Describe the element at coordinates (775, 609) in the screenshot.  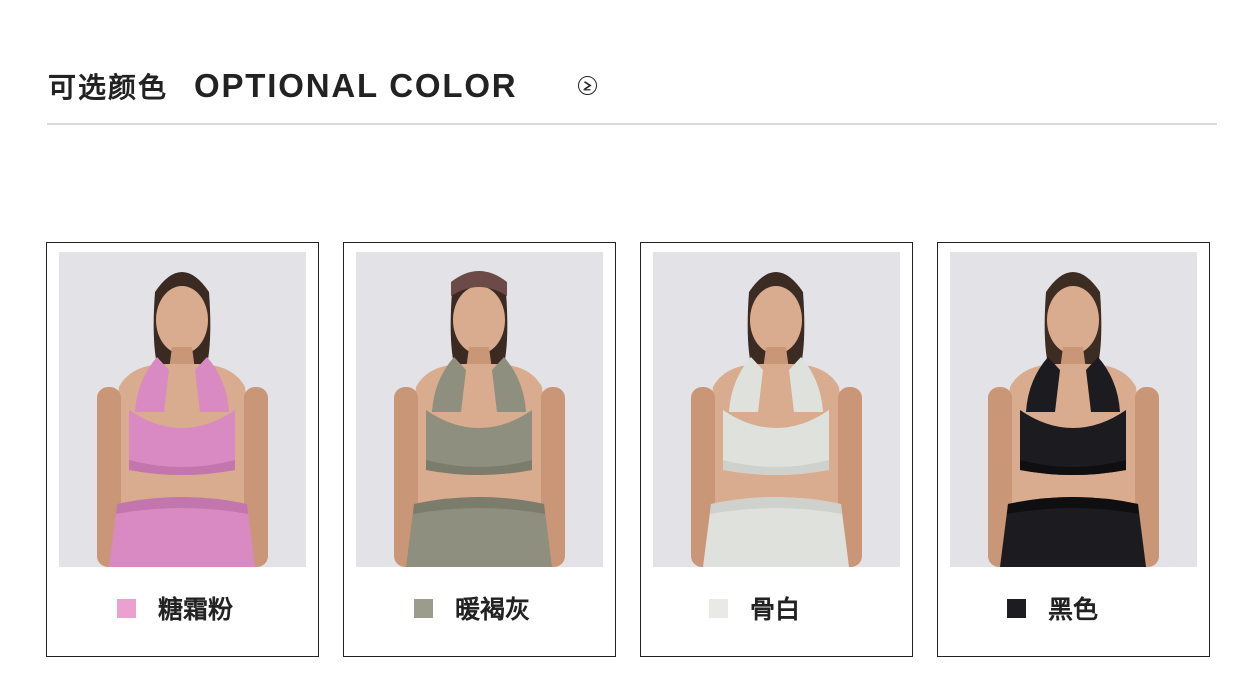
I see `color-name: 骨白` at that location.